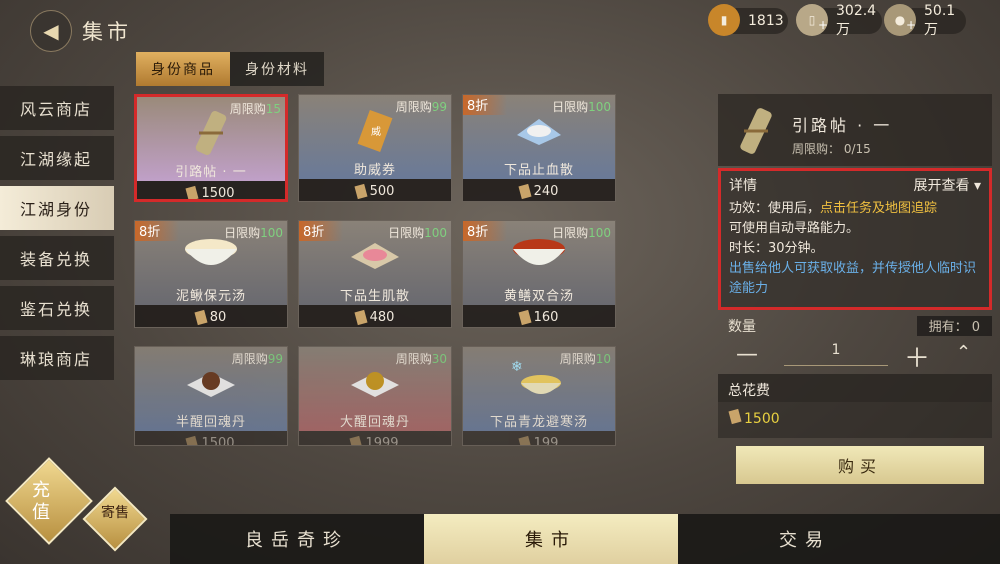 The height and width of the screenshot is (564, 1000). I want to click on item-card: 周限购15 引路帖 · 一 1500, so click(211, 148).